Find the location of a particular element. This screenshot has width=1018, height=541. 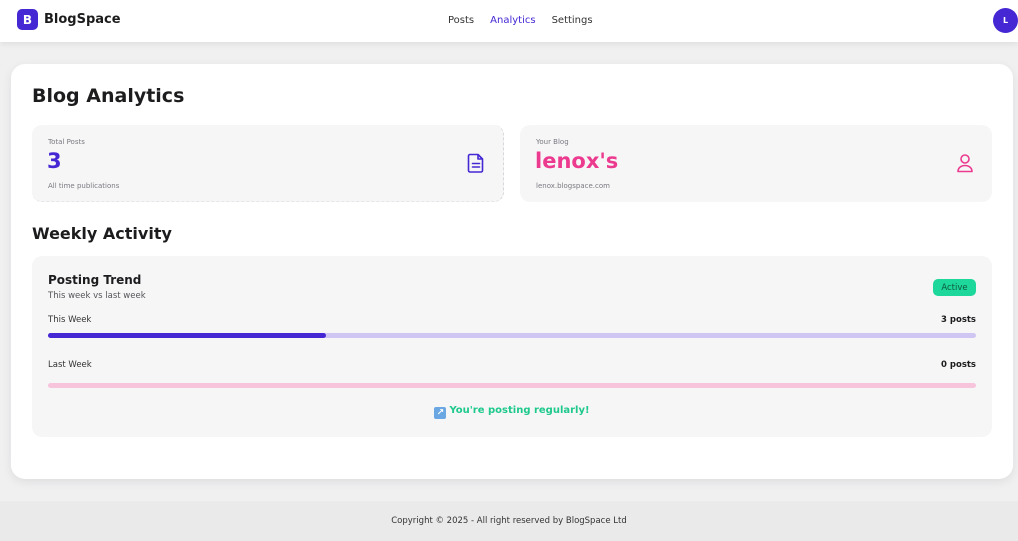

this-week-progress-fill is located at coordinates (187, 335).